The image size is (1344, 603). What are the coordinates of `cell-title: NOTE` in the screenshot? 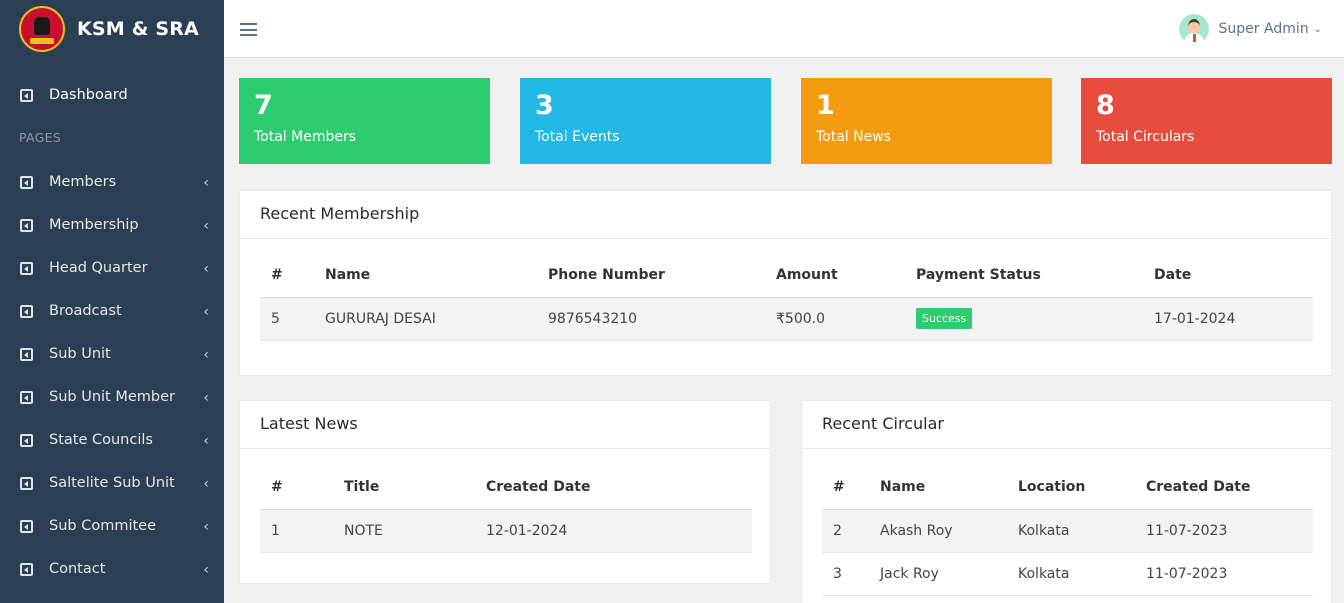 It's located at (404, 531).